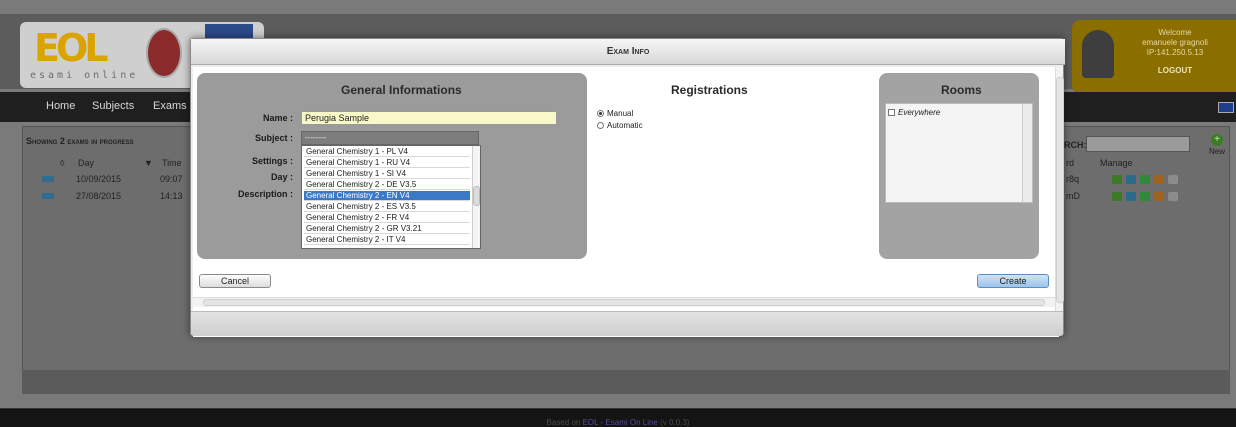 The image size is (1236, 427). Describe the element at coordinates (627, 323) in the screenshot. I see `dialog-footer` at that location.